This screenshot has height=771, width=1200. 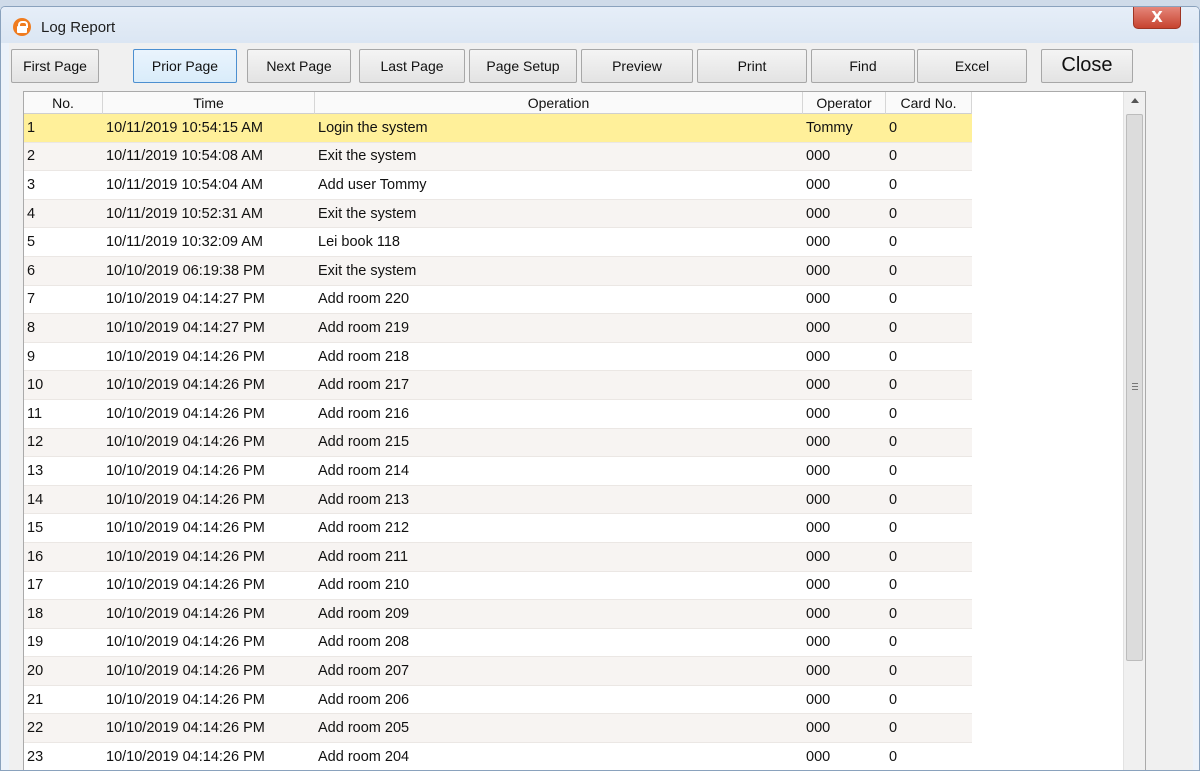 What do you see at coordinates (498, 671) in the screenshot?
I see `table-row: 20 10/10/2019 04:14:26 PM Add room 207 000 0` at bounding box center [498, 671].